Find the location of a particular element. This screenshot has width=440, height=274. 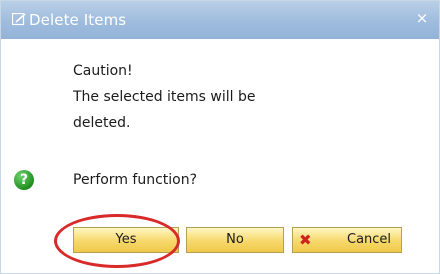

question-icon: ? is located at coordinates (24, 180).